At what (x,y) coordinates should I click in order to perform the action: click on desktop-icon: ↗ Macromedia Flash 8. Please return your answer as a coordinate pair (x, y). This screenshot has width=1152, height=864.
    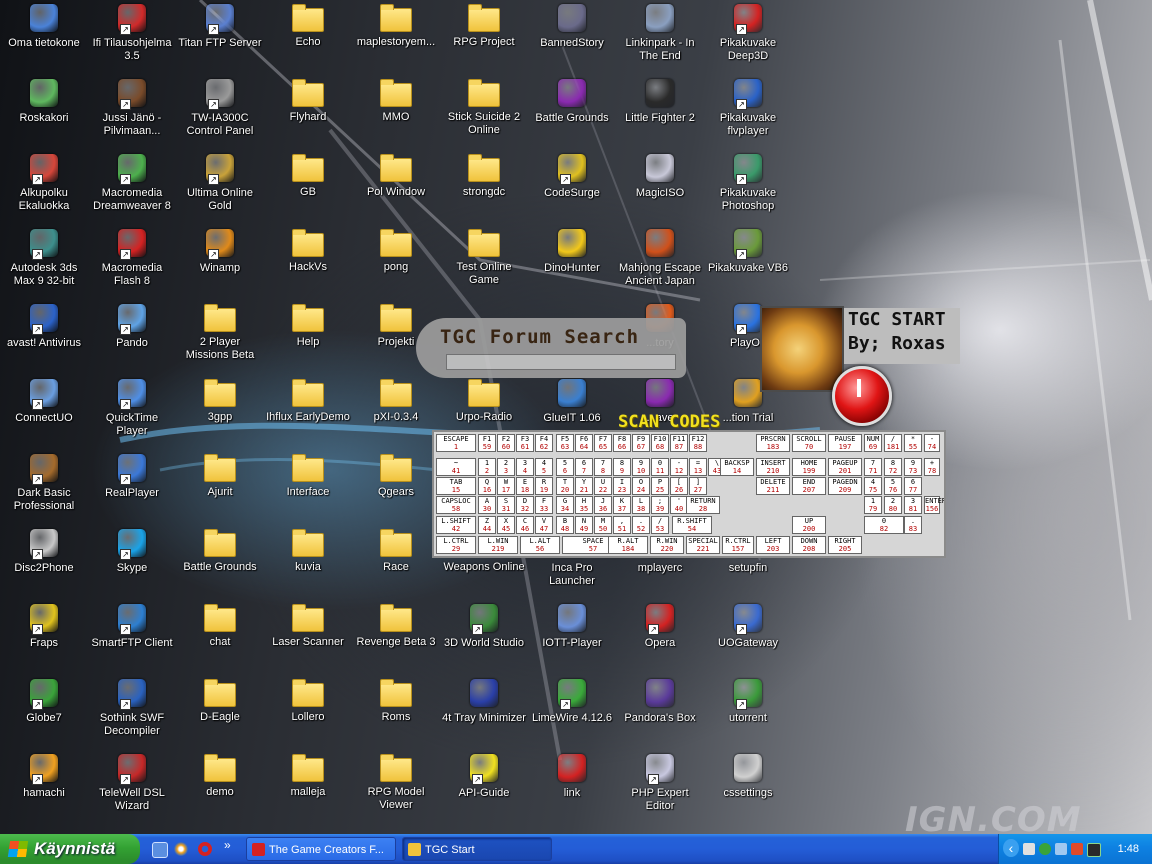
    Looking at the image, I should click on (132, 257).